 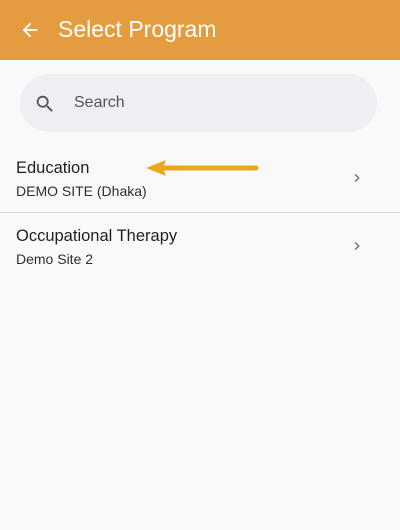 I want to click on back-button, so click(x=30, y=30).